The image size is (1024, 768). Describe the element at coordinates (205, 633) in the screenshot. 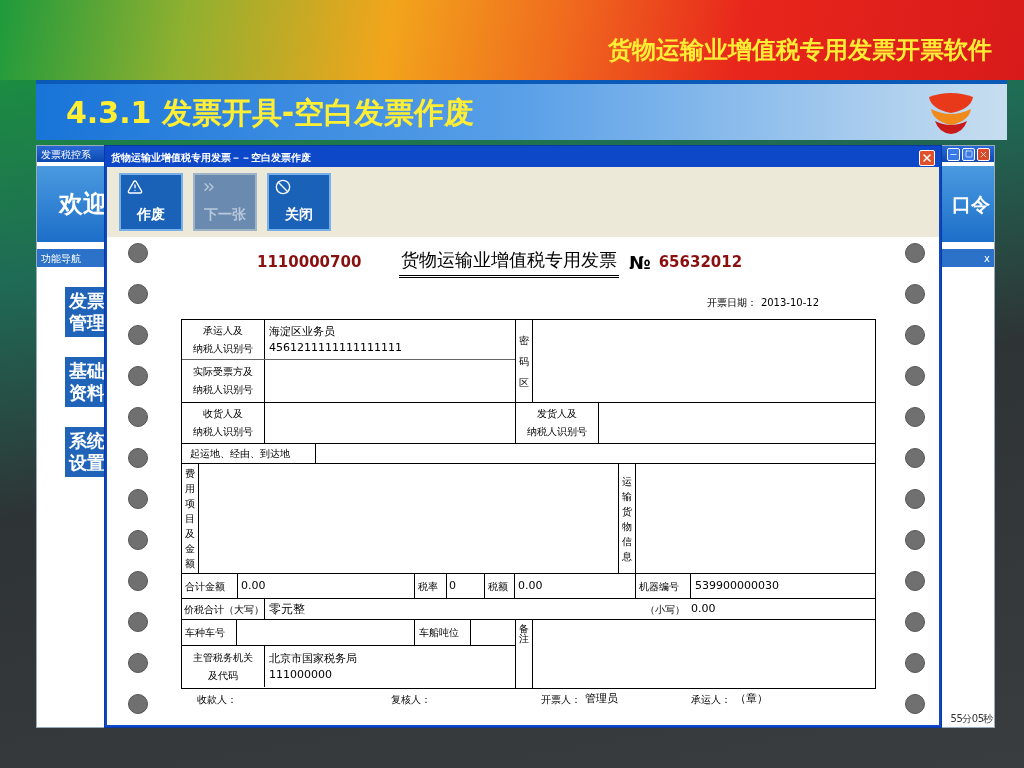

I see `field-label: 车种车号` at that location.